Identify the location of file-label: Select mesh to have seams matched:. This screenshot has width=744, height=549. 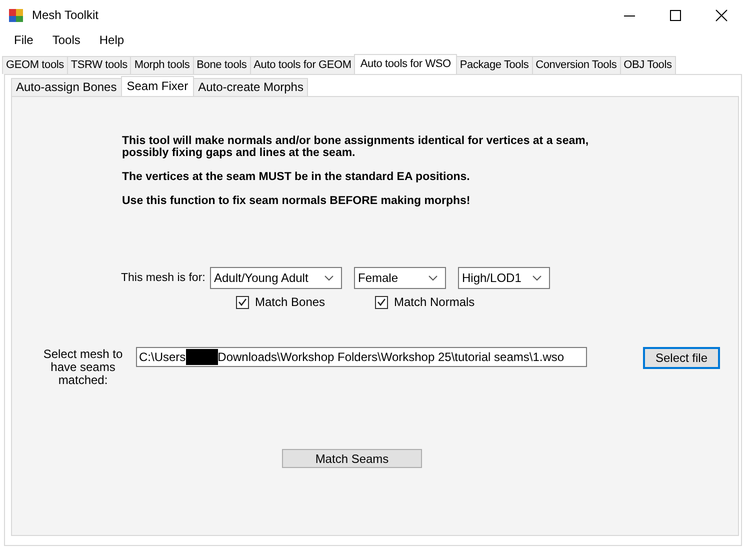
(83, 367).